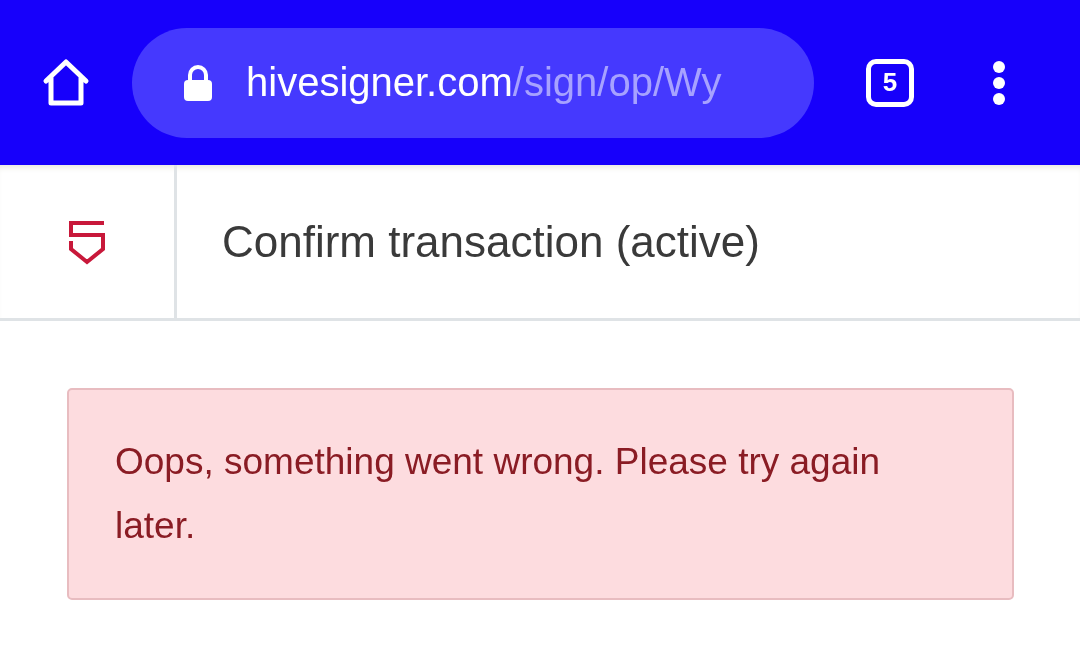  I want to click on address-bar: hivesigner.com/sign/op/Wy, so click(473, 82).